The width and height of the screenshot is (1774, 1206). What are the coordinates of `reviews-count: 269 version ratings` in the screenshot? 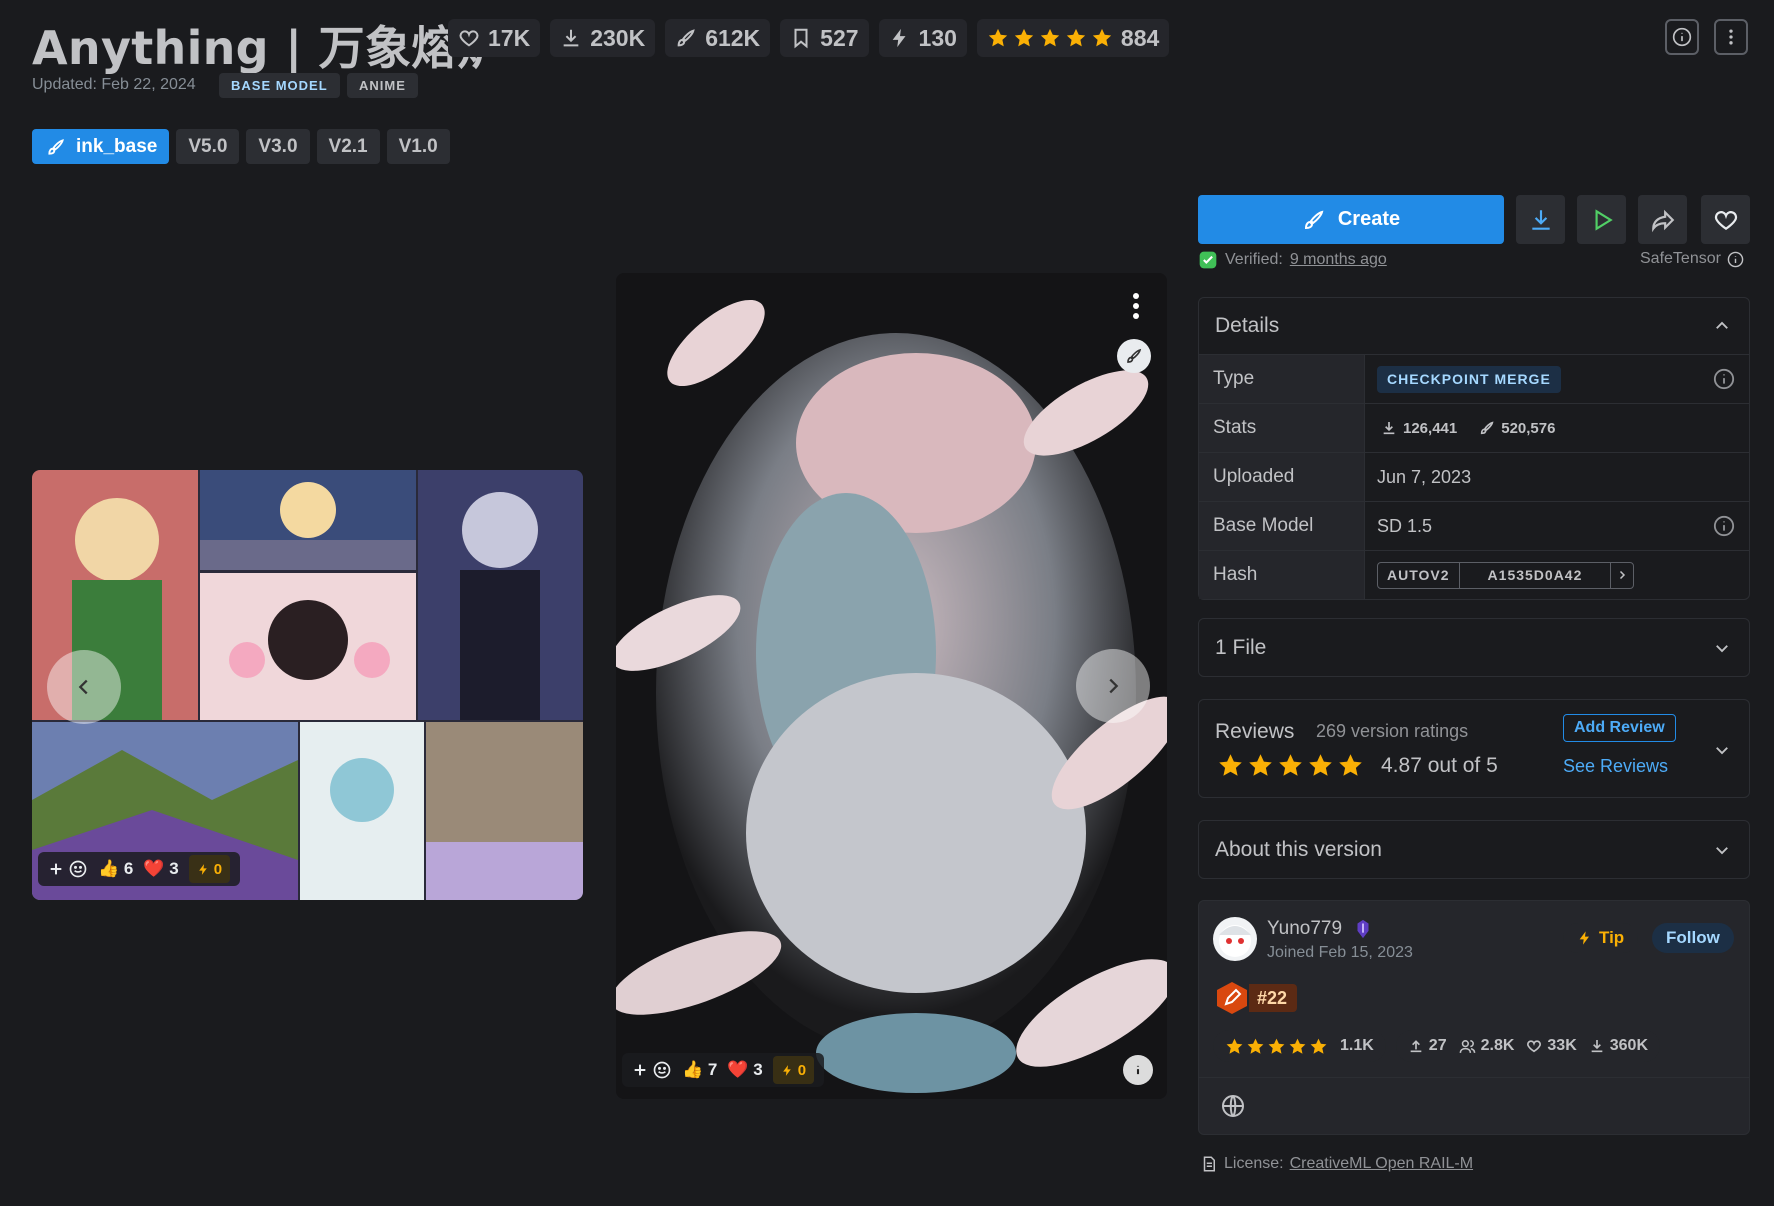 It's located at (1392, 731).